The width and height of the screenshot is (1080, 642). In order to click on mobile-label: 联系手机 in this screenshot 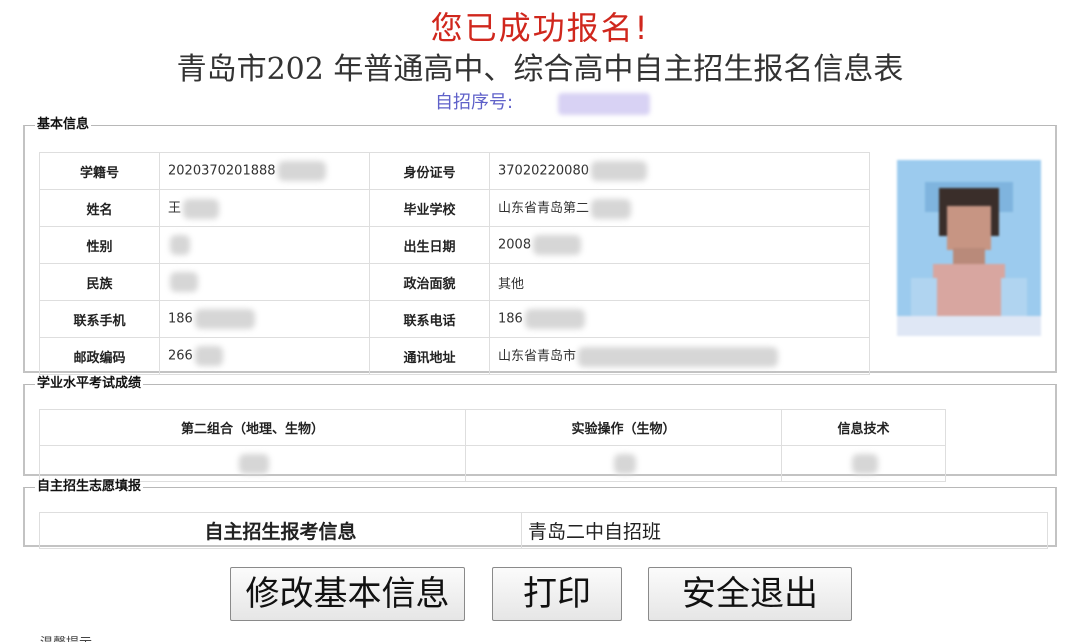, I will do `click(99, 319)`.